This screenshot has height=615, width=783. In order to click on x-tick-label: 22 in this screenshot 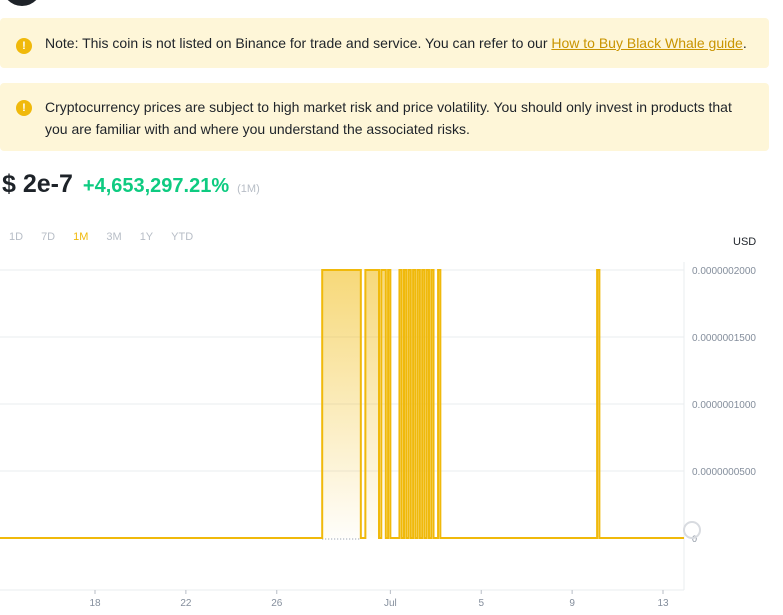, I will do `click(186, 603)`.